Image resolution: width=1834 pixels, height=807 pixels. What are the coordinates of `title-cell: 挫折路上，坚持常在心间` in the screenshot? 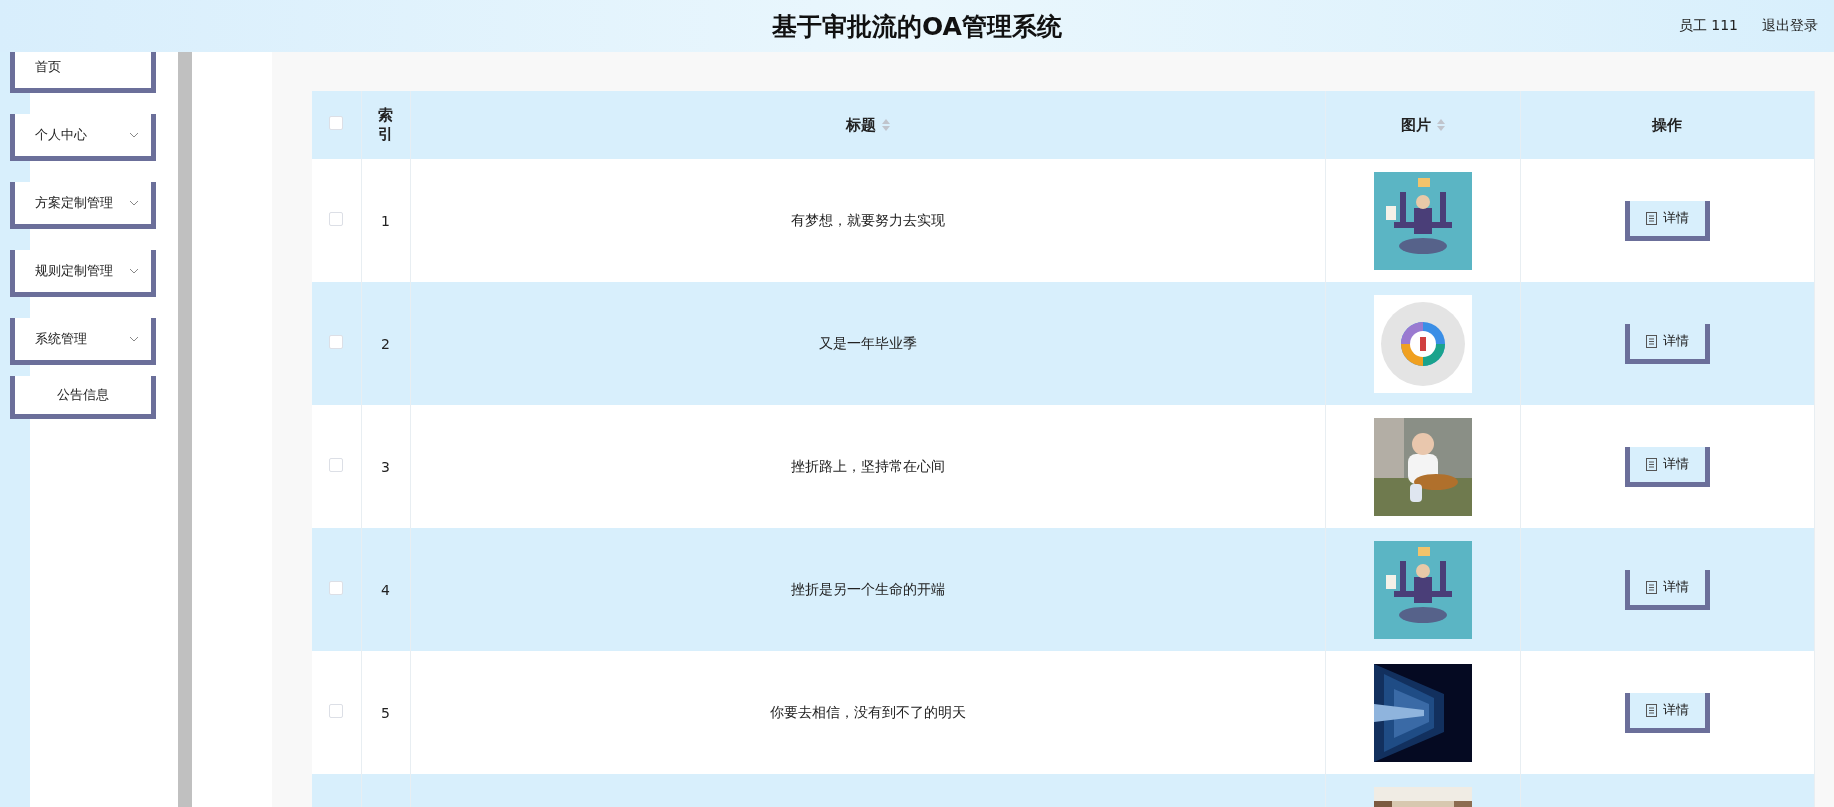 It's located at (867, 465).